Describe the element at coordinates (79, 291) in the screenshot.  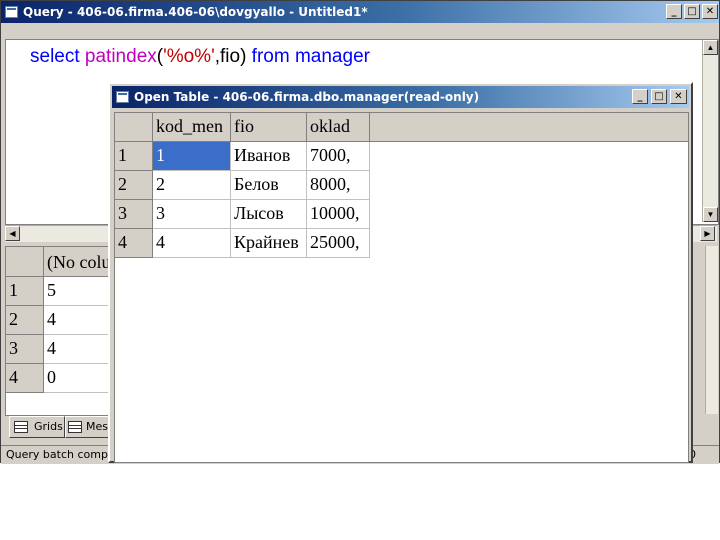
I see `results-cell: 5` at that location.